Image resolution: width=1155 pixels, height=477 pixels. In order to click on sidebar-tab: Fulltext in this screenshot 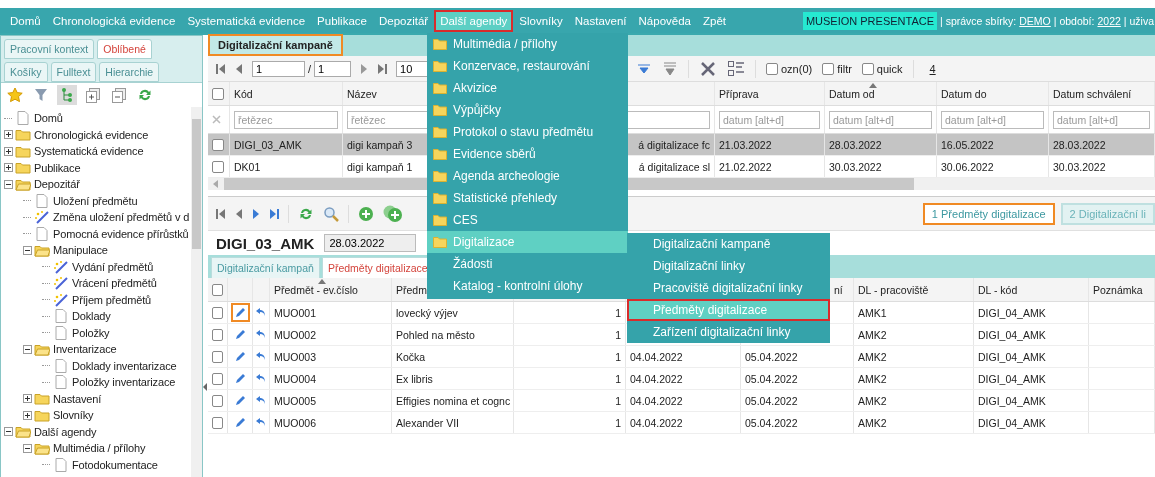, I will do `click(73, 72)`.